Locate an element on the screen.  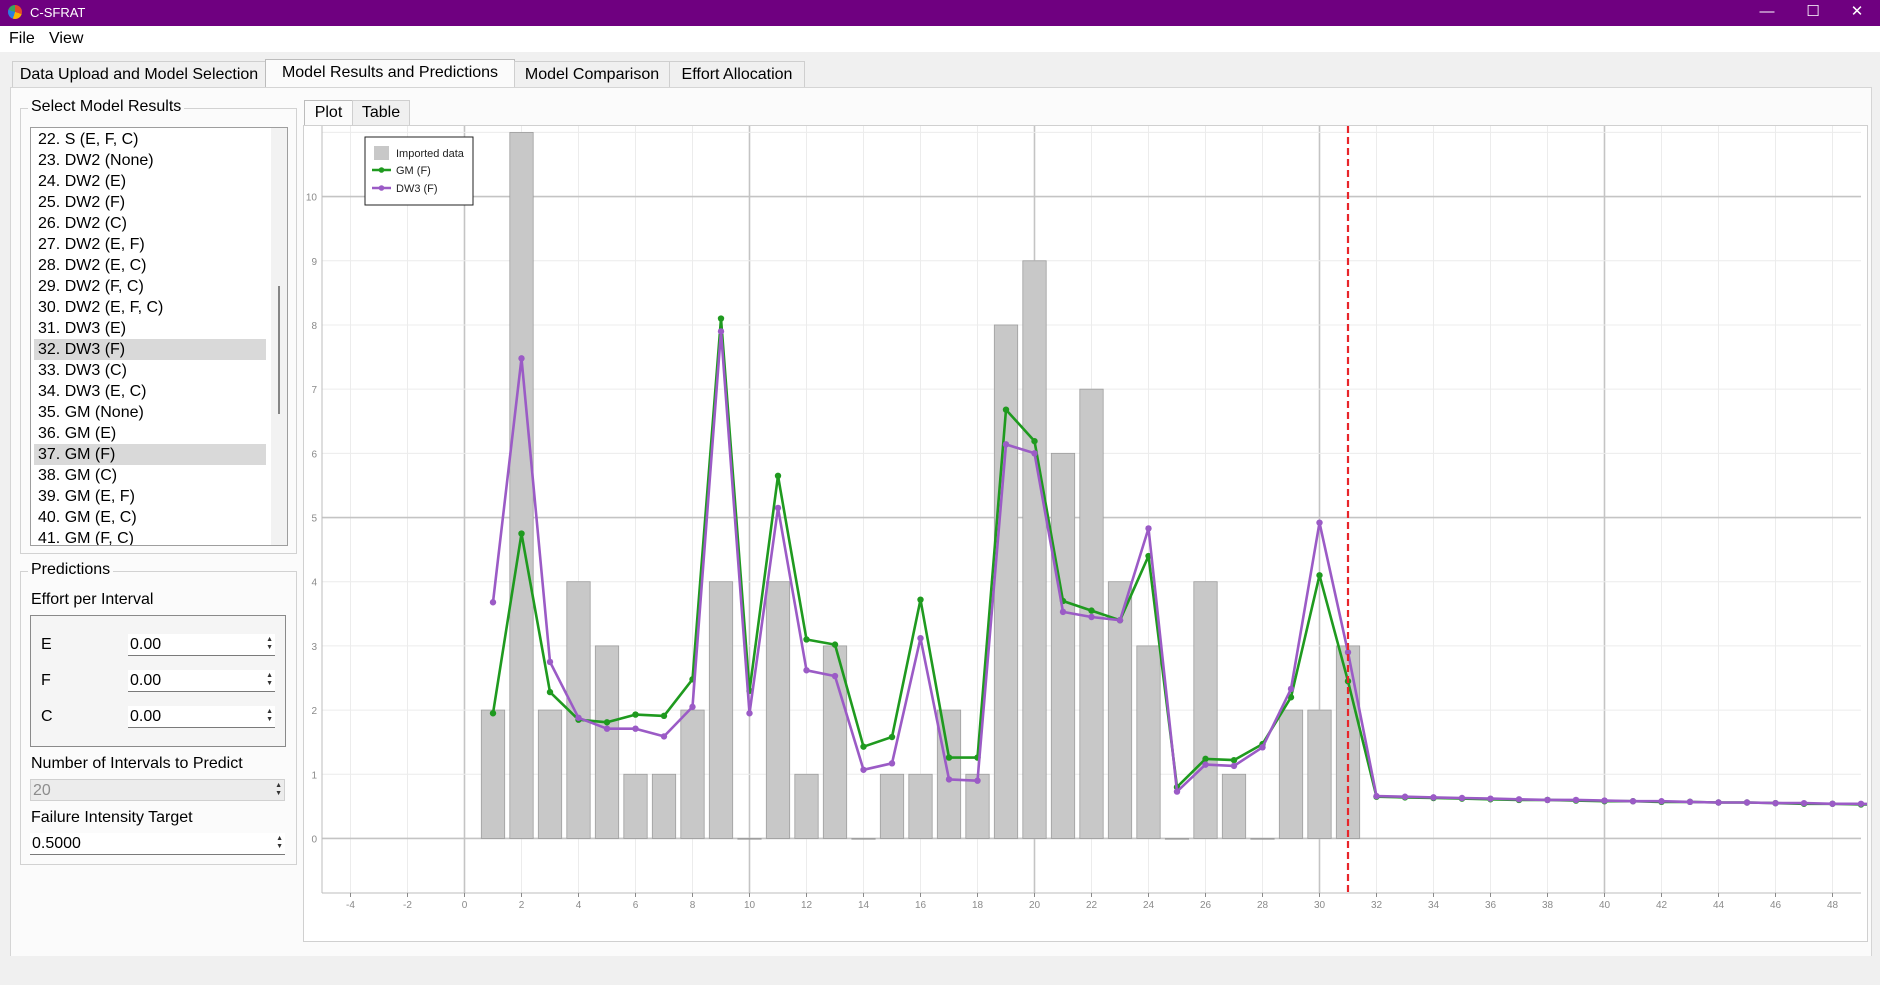
list-scrollbar is located at coordinates (279, 336).